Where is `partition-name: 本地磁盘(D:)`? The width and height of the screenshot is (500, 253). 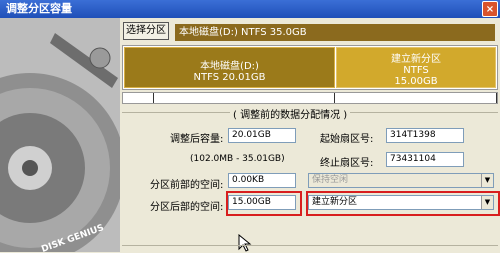 partition-name: 本地磁盘(D:) is located at coordinates (229, 66).